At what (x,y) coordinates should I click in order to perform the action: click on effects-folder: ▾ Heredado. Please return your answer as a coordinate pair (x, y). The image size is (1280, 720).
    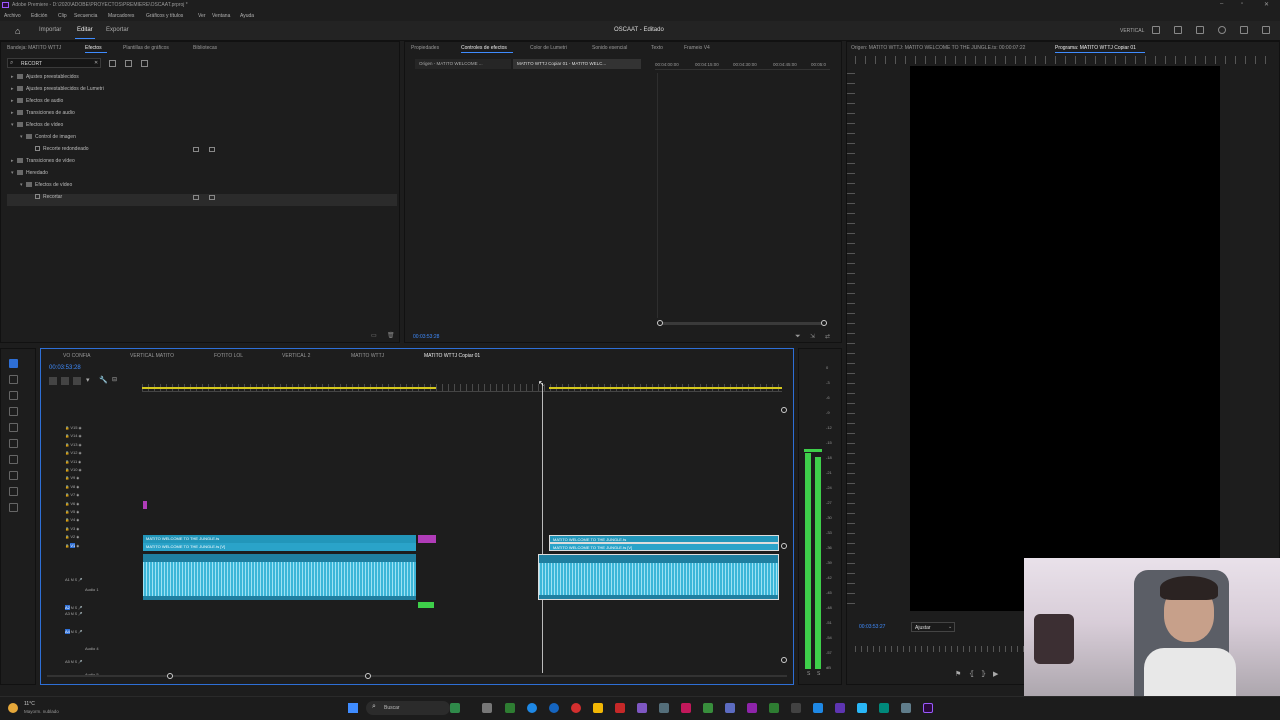
    Looking at the image, I should click on (202, 176).